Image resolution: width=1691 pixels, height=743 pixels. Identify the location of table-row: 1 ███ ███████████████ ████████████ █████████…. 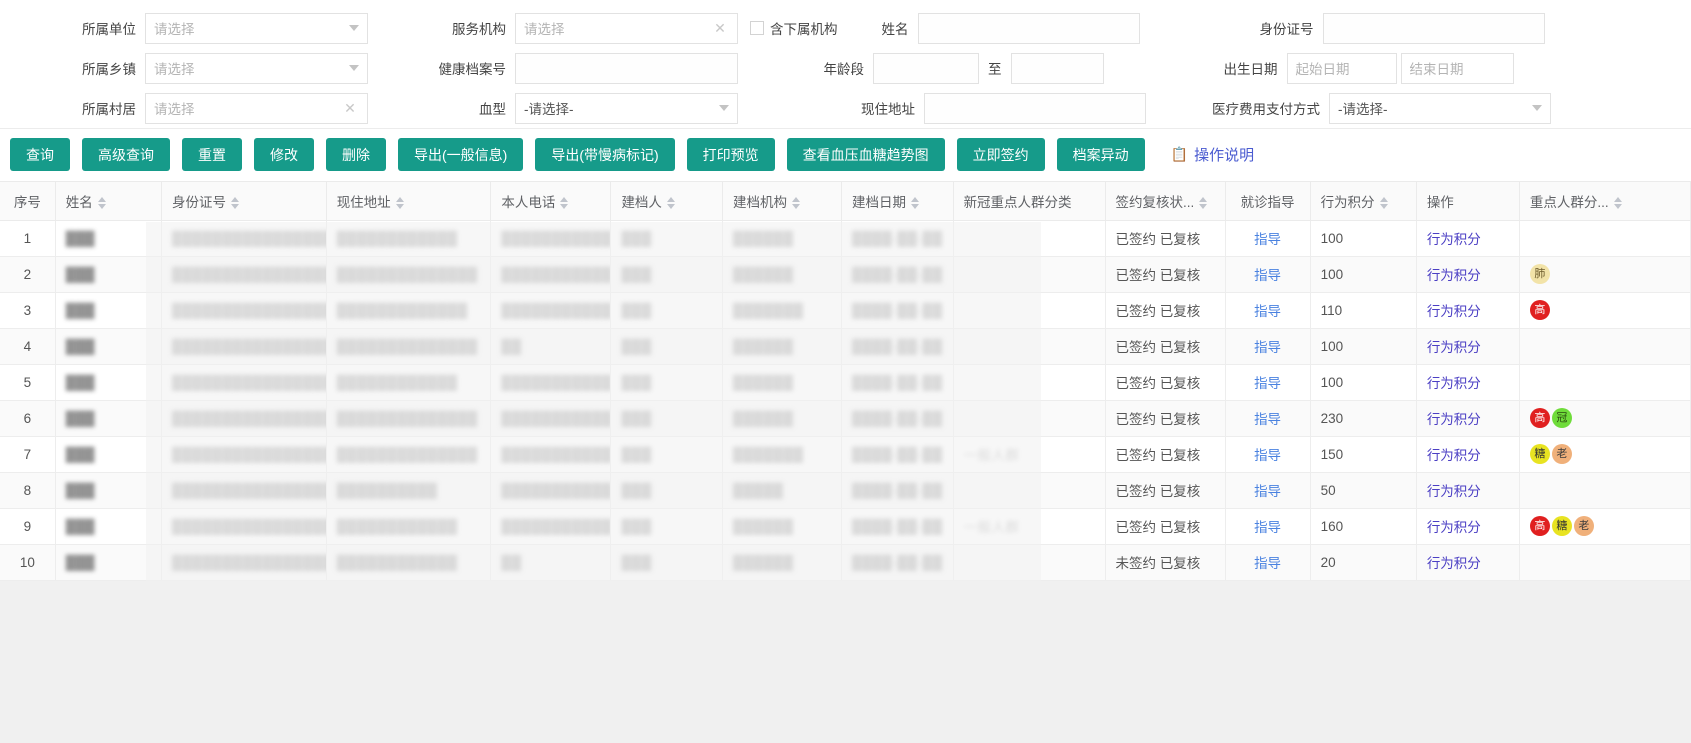
(845, 238).